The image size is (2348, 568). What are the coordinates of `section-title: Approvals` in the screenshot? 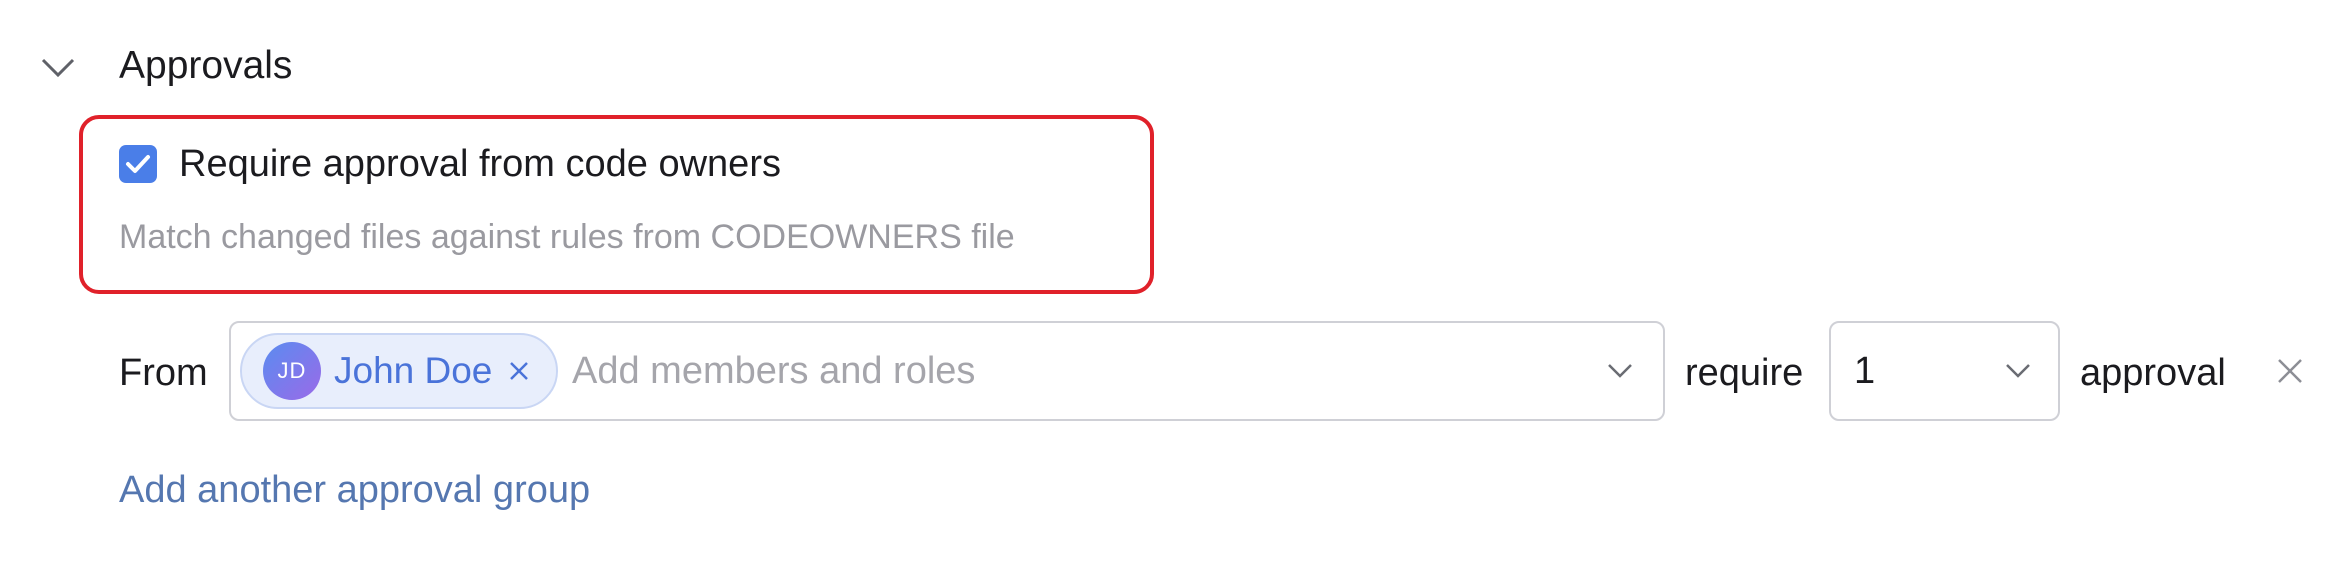 It's located at (206, 65).